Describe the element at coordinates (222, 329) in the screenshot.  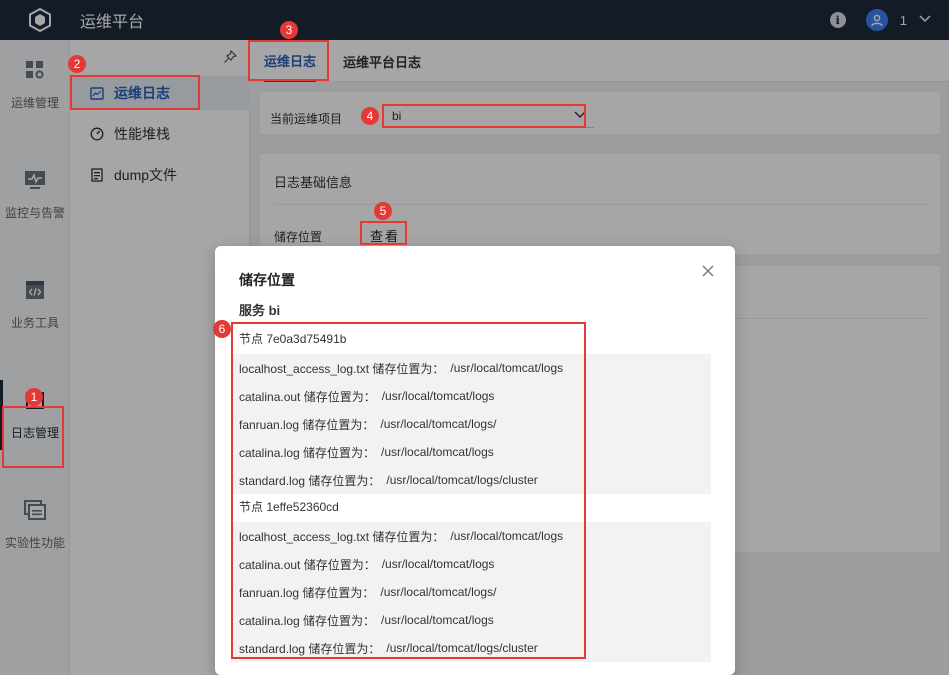
I see `annotation-number: 6` at that location.